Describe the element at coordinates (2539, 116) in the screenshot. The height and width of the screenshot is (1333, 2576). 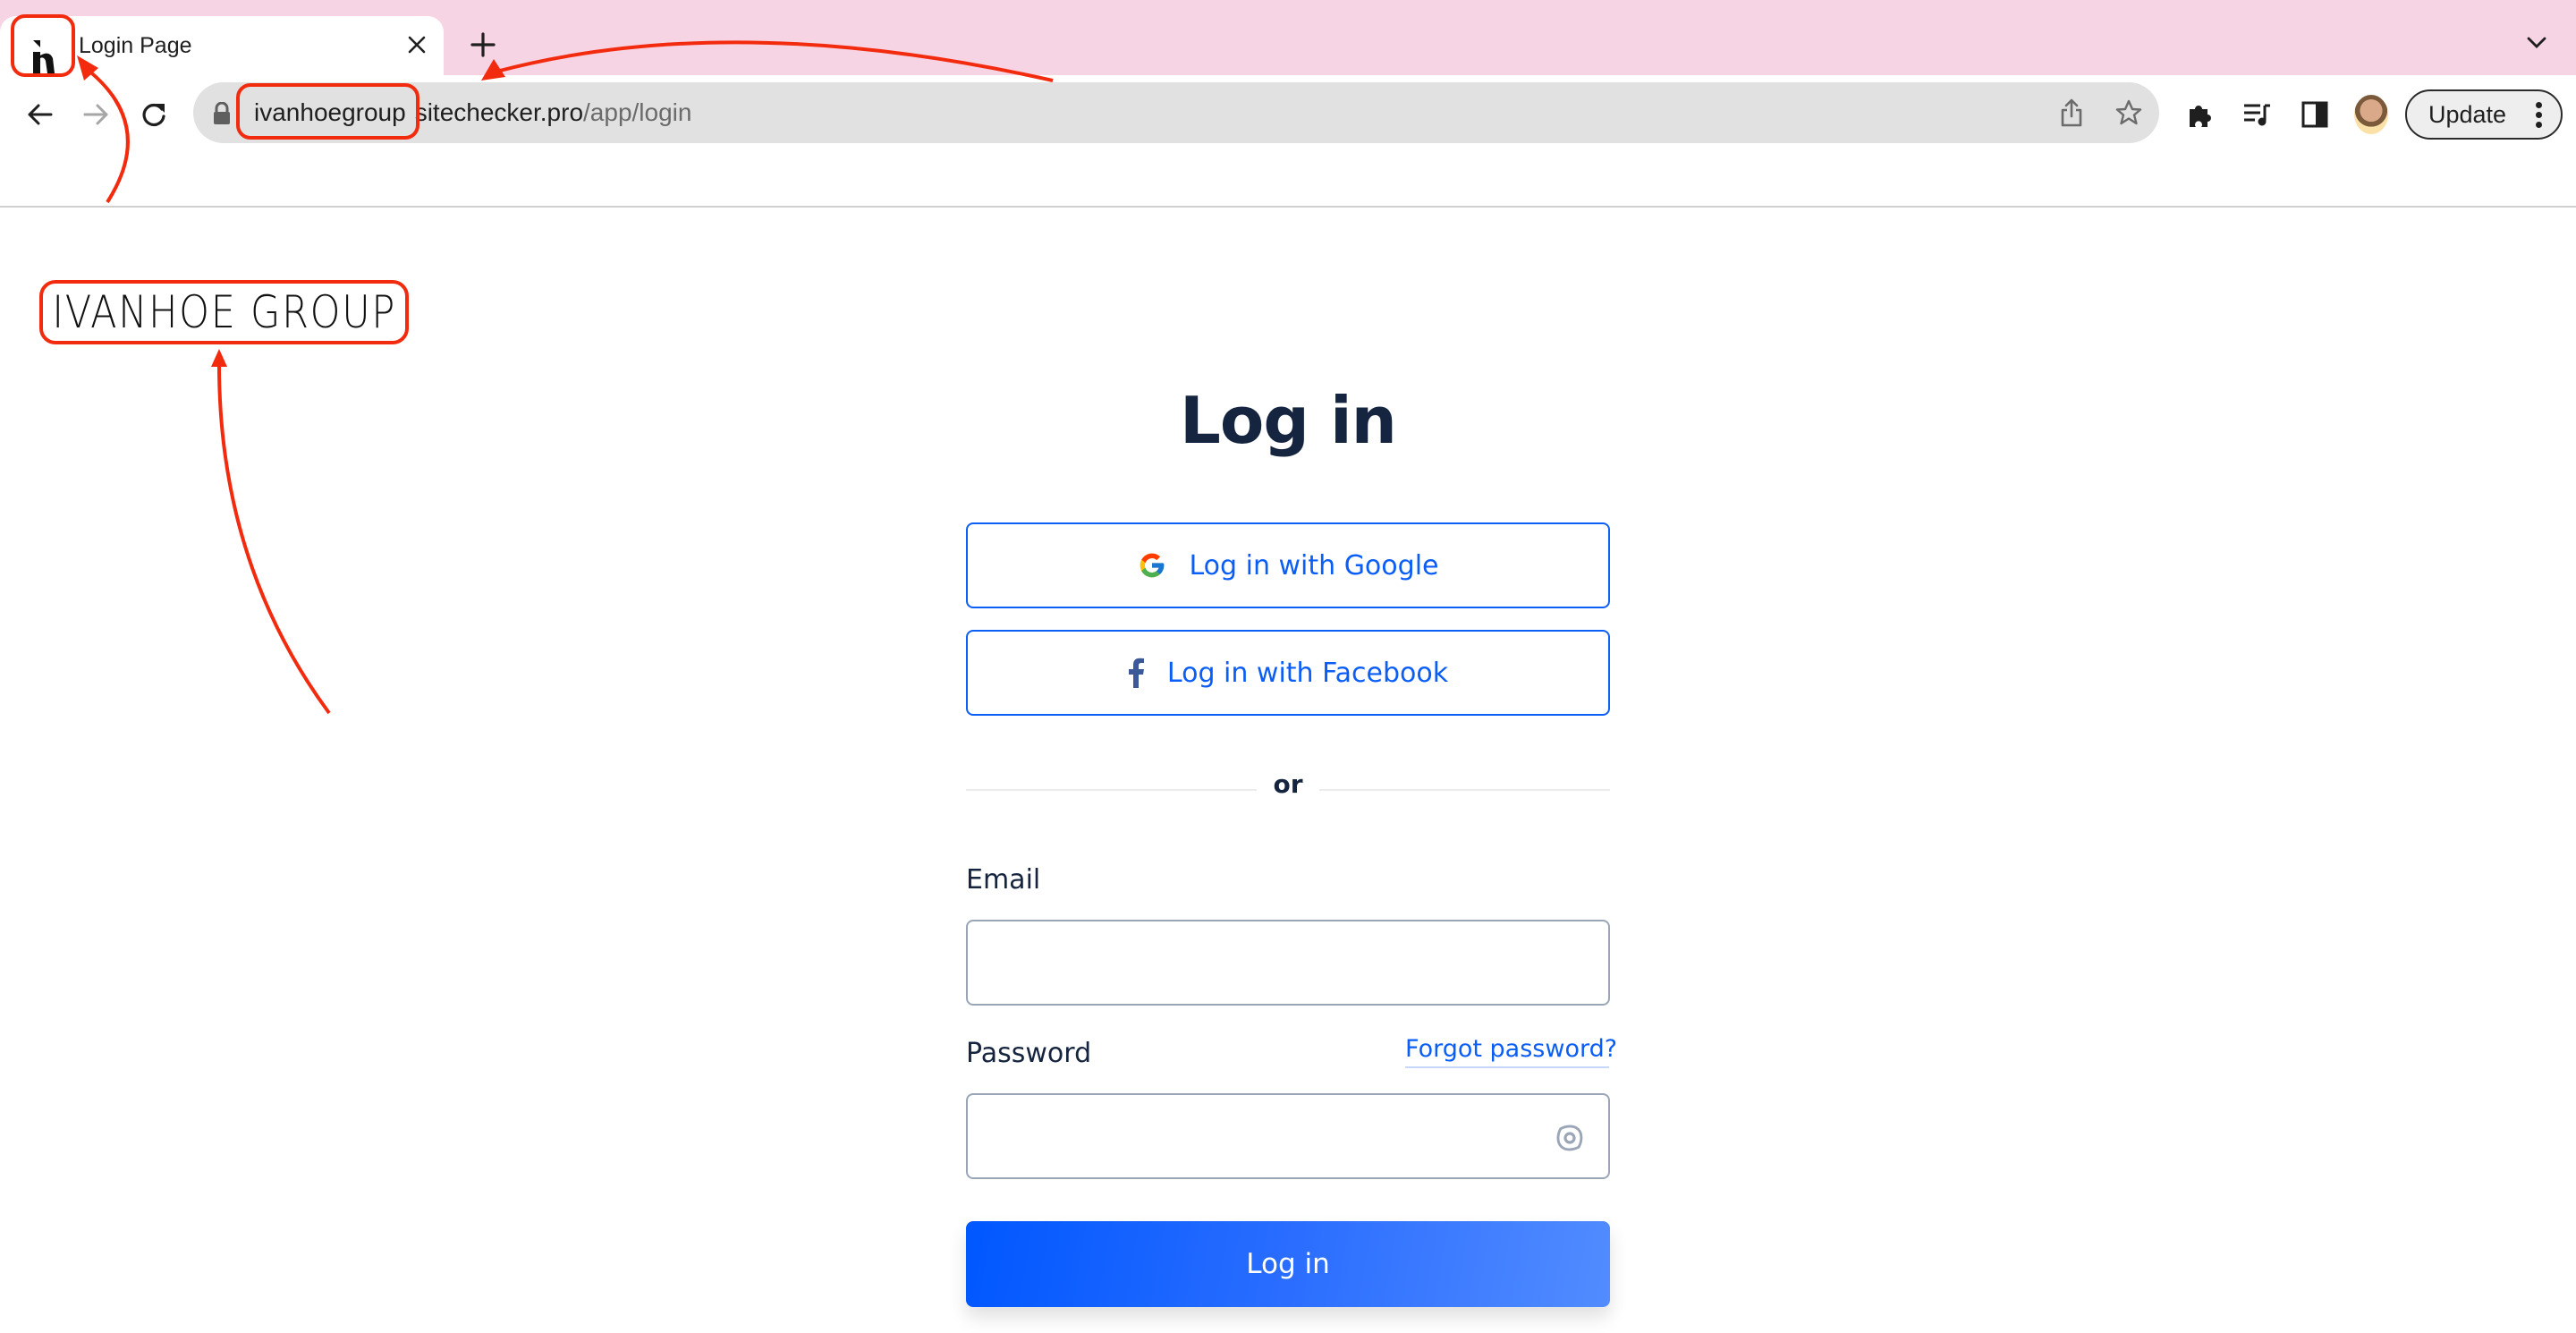
I see `more-menu-kebab-icon` at that location.